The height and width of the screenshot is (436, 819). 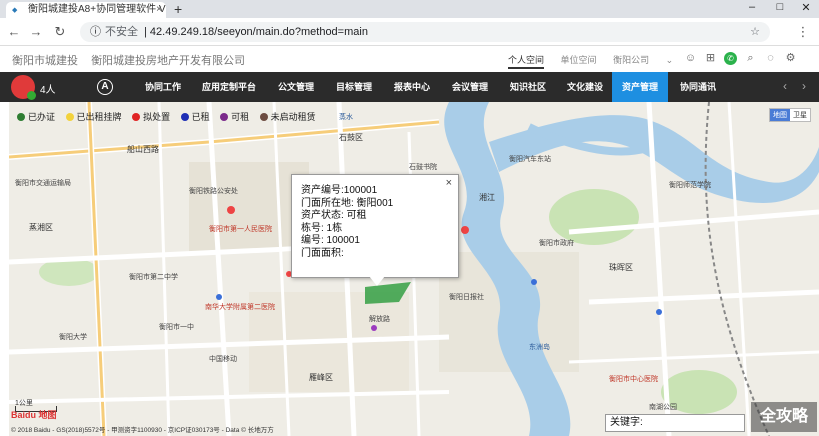 What do you see at coordinates (296, 87) in the screenshot?
I see `nav-document-mgmt: 公文管理` at bounding box center [296, 87].